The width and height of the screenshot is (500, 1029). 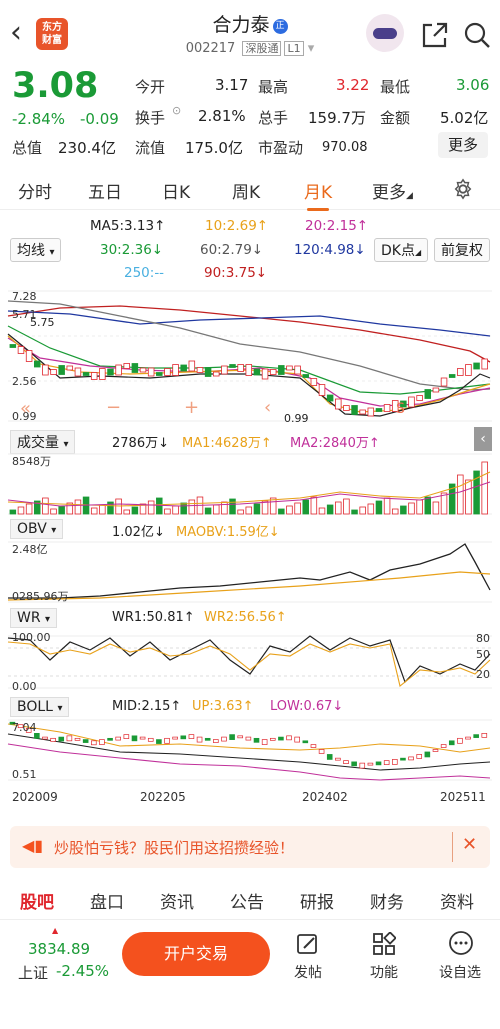 What do you see at coordinates (228, 532) in the screenshot?
I see `maobv-value: MAOBV:1.59亿↓` at bounding box center [228, 532].